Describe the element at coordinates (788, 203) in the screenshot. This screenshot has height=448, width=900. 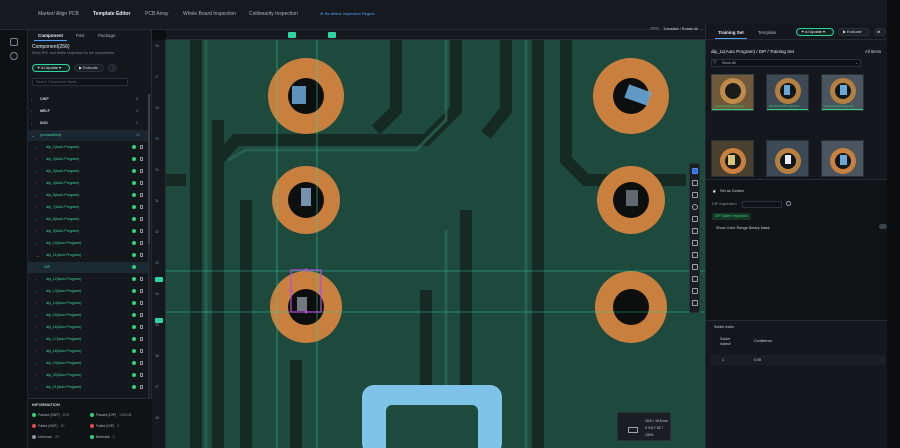
I see `info-icon` at that location.